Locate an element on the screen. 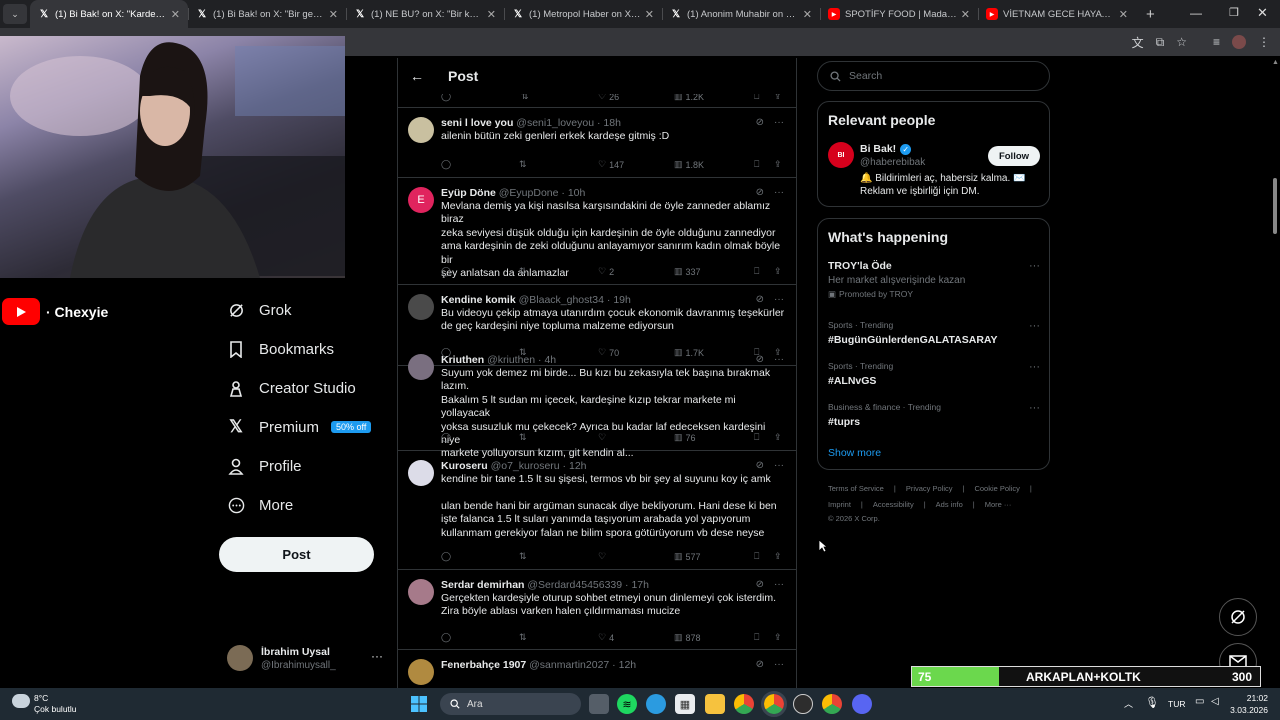 The image size is (1280, 720). footer-link: Terms of Service is located at coordinates (856, 488).